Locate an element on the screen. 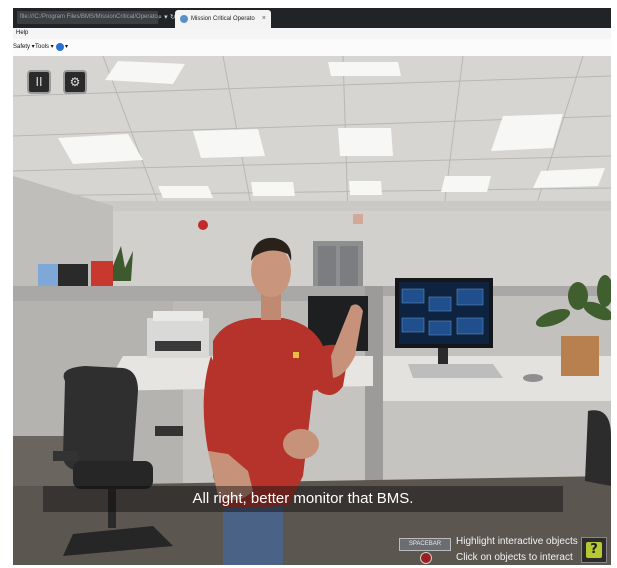 This screenshot has height=568, width=617. tools-menu: Tools ▾ is located at coordinates (44, 47).